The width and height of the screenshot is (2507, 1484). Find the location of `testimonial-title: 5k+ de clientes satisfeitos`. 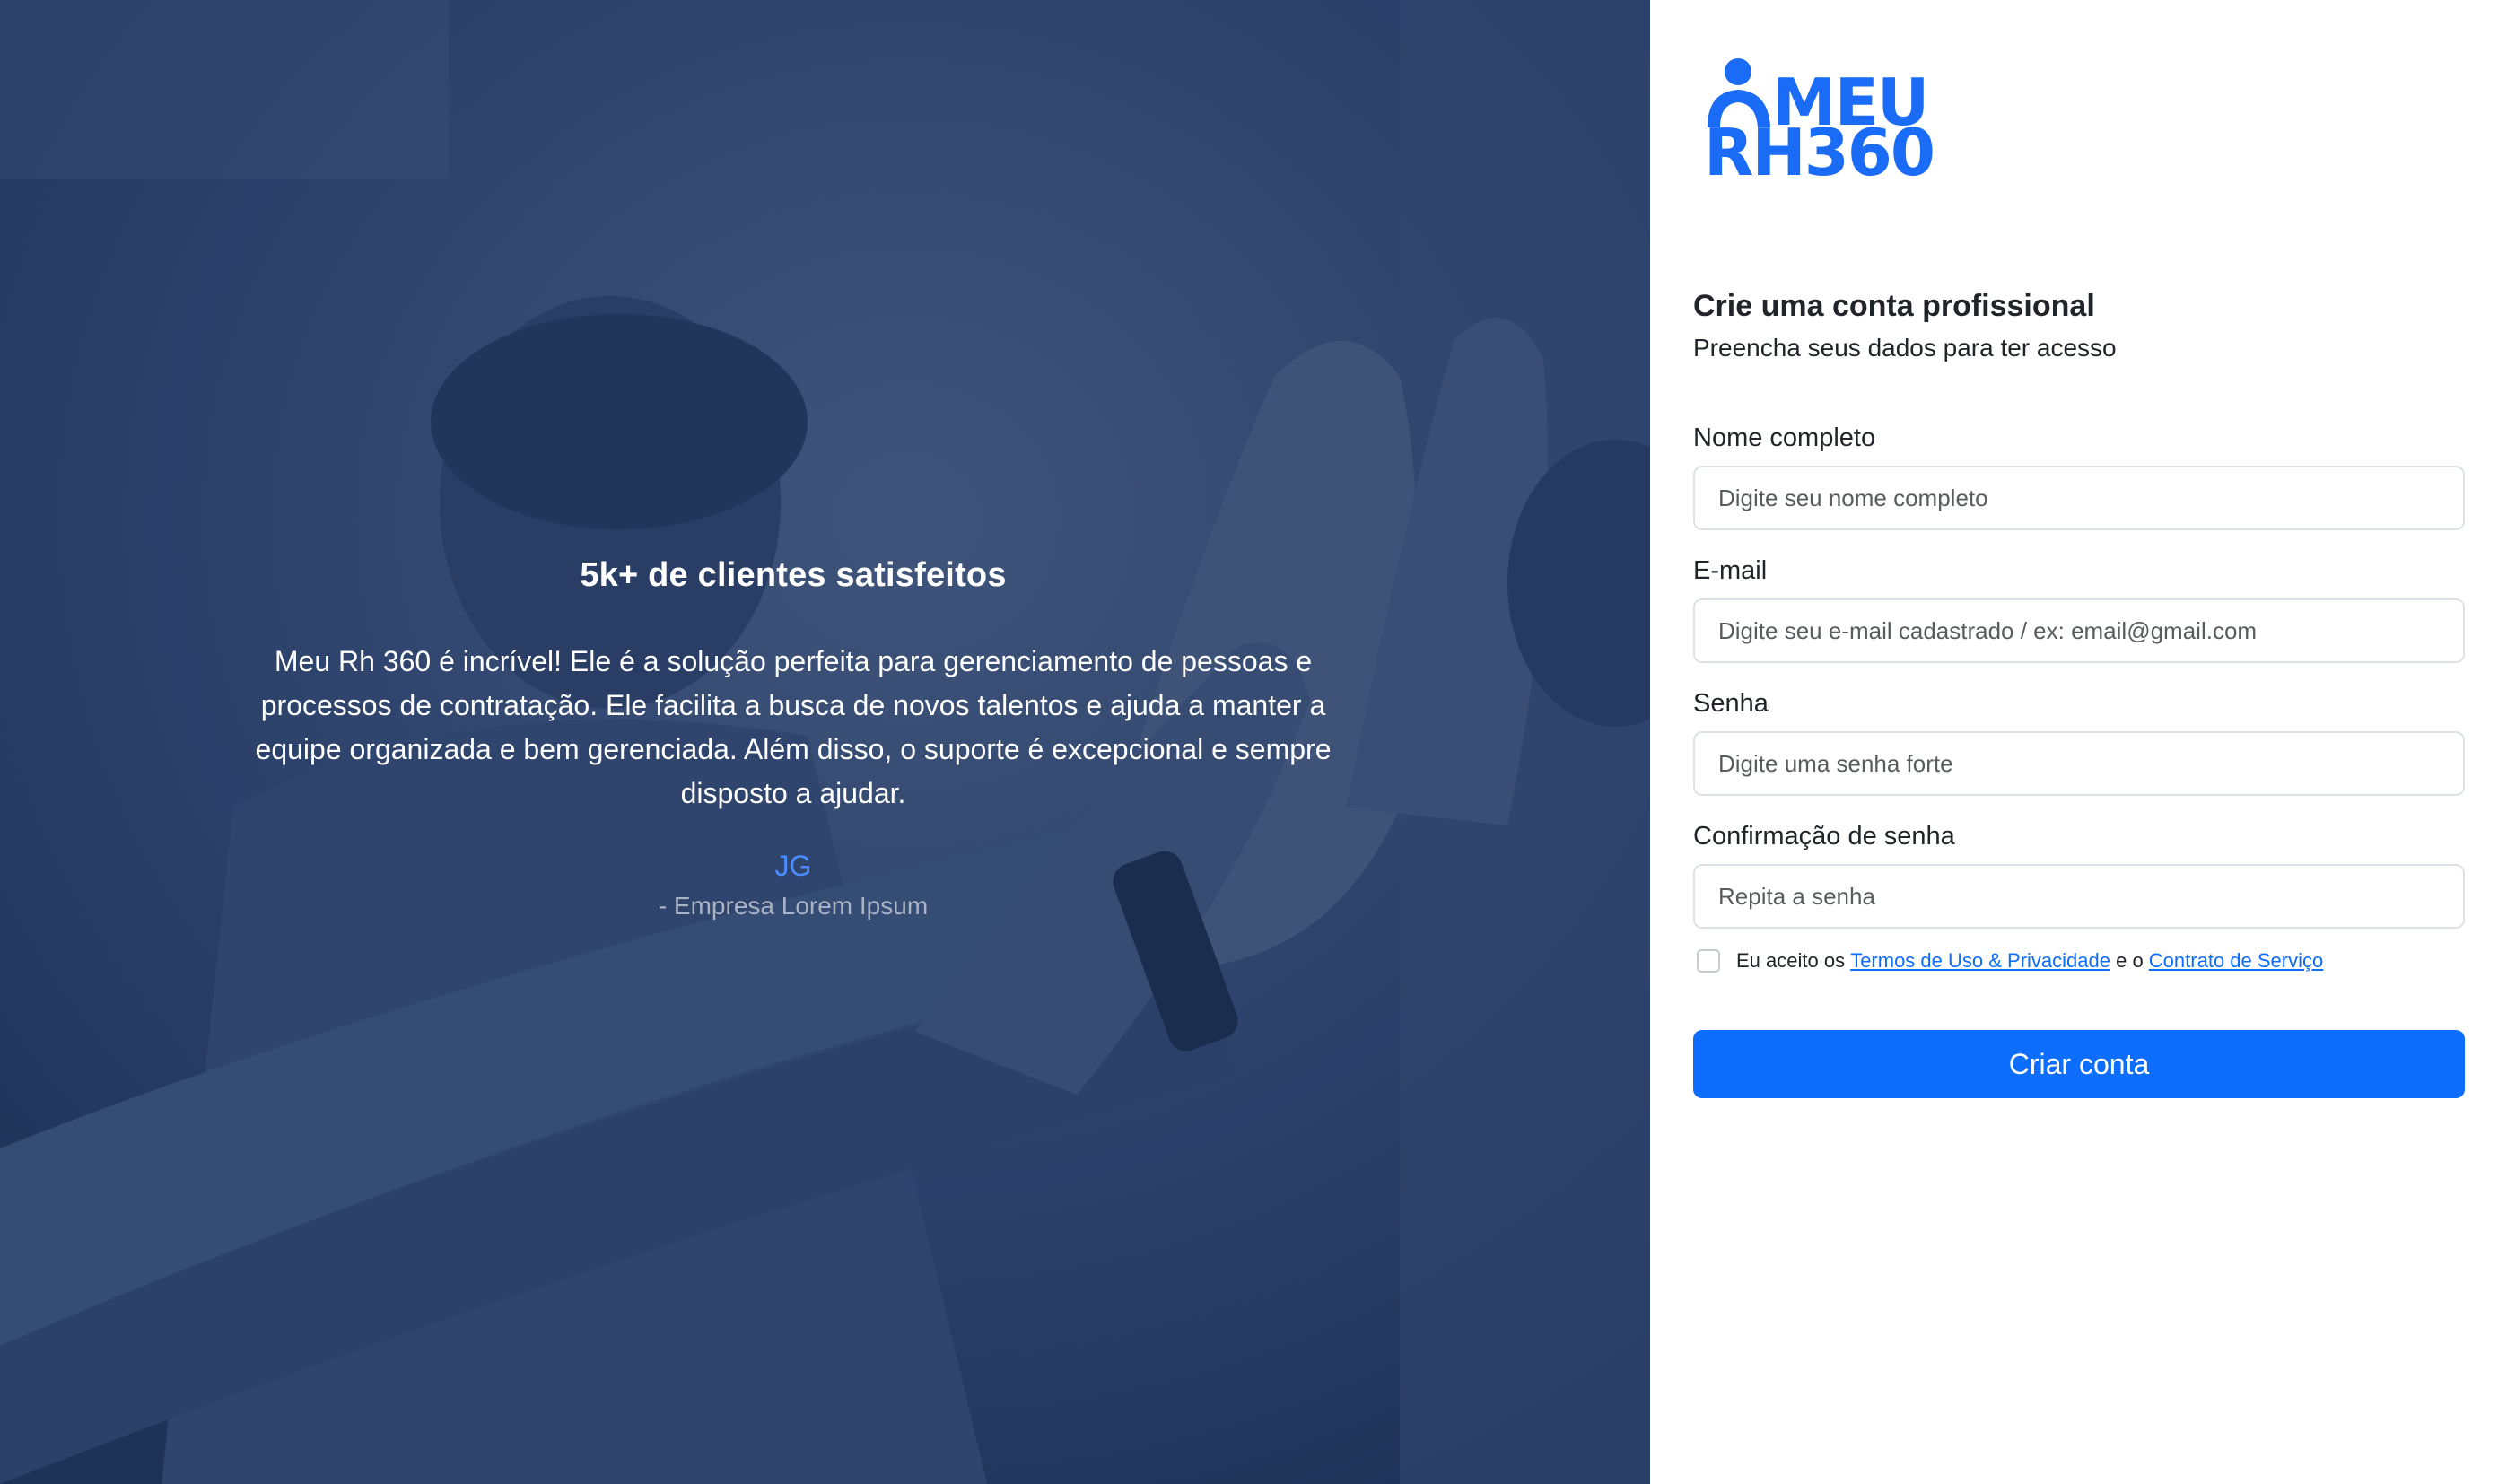

testimonial-title: 5k+ de clientes satisfeitos is located at coordinates (793, 575).